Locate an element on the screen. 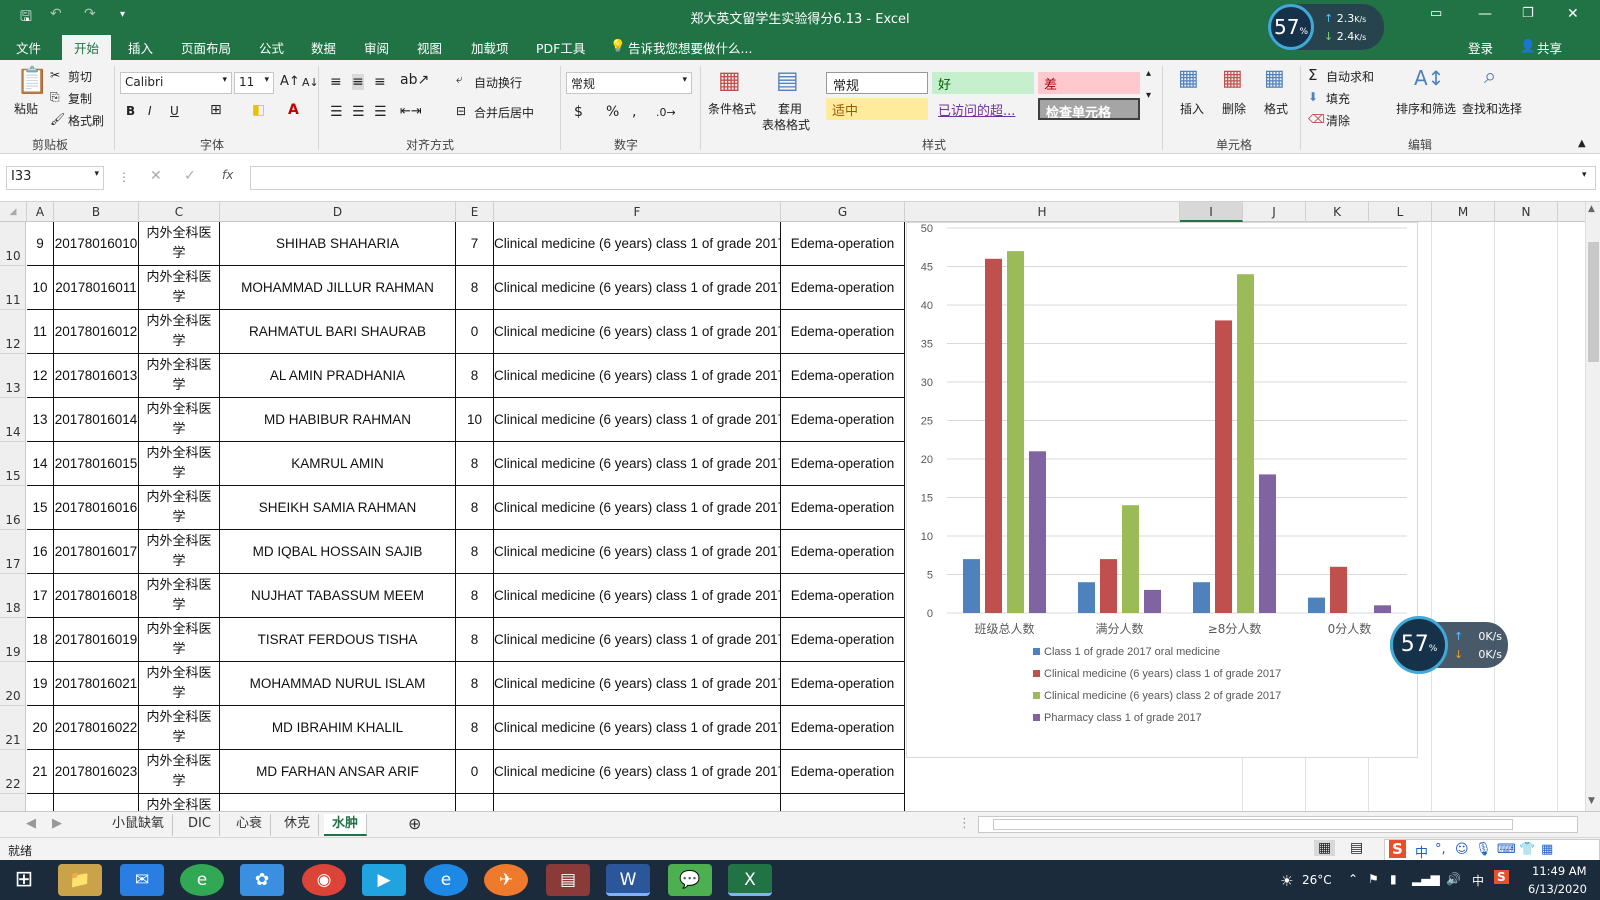  mic-icon: 🎙 is located at coordinates (1483, 849).